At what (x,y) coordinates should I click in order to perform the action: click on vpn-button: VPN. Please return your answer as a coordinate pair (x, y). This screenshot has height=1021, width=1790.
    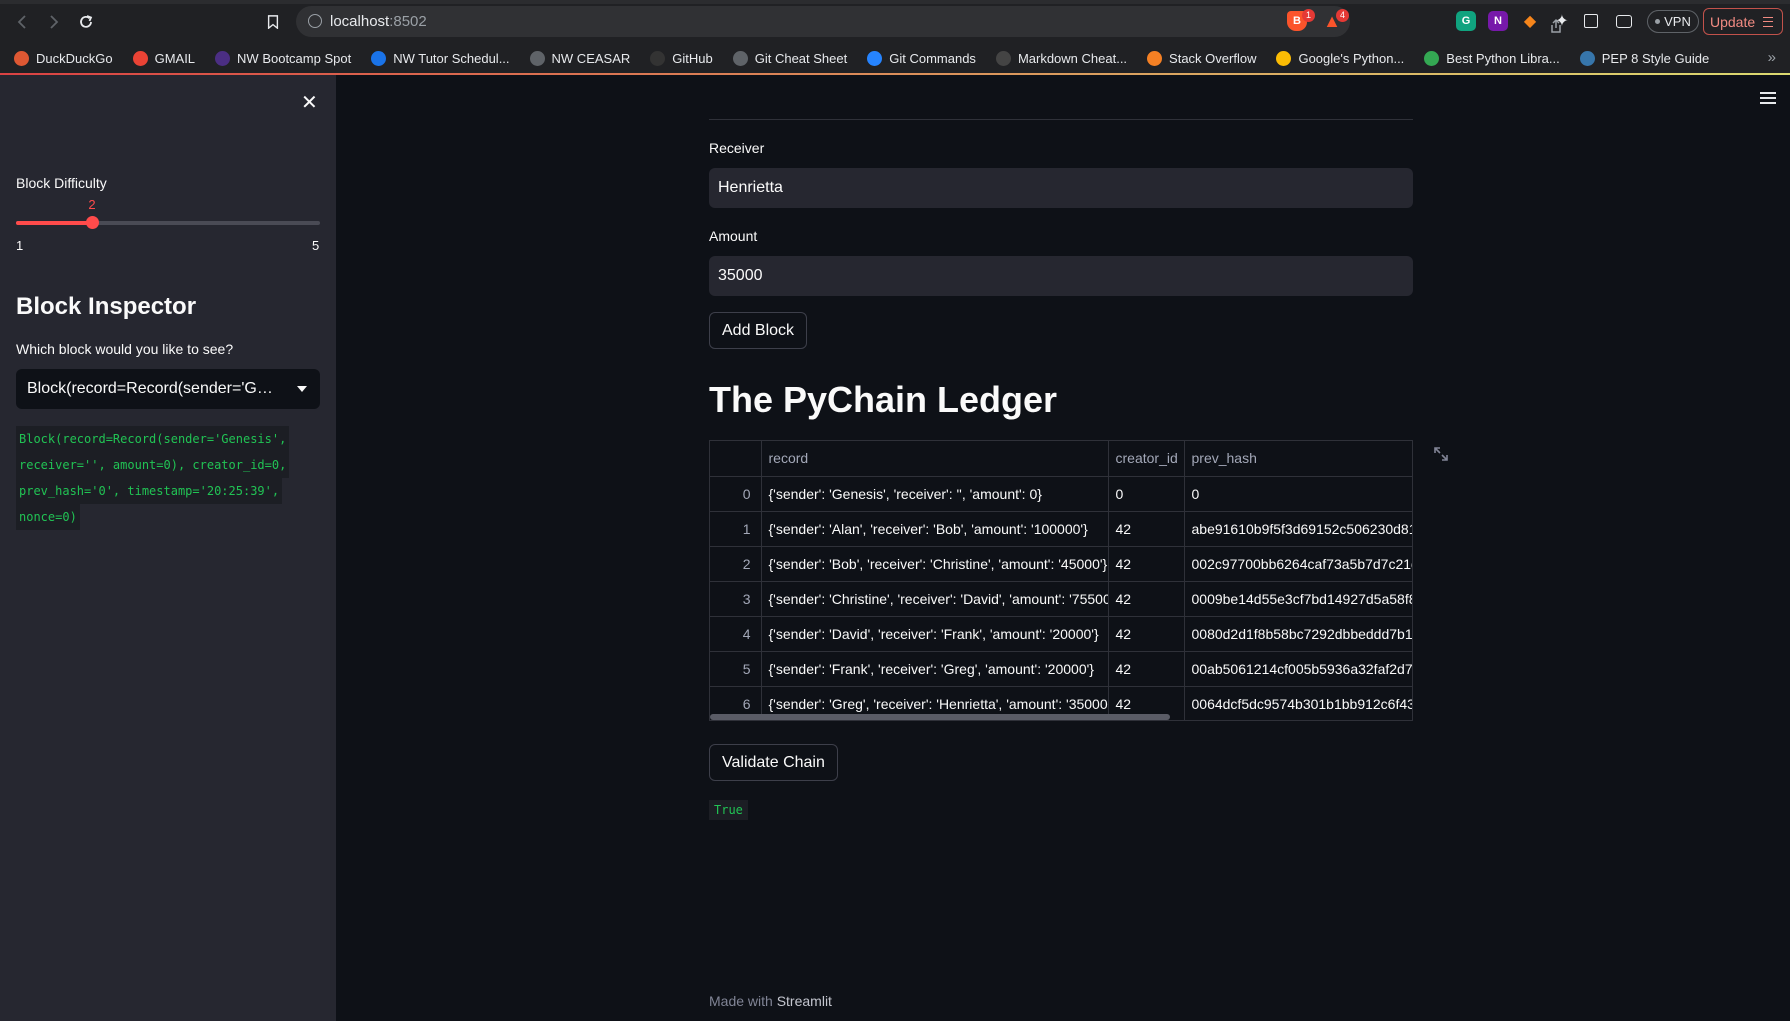
    Looking at the image, I should click on (1673, 21).